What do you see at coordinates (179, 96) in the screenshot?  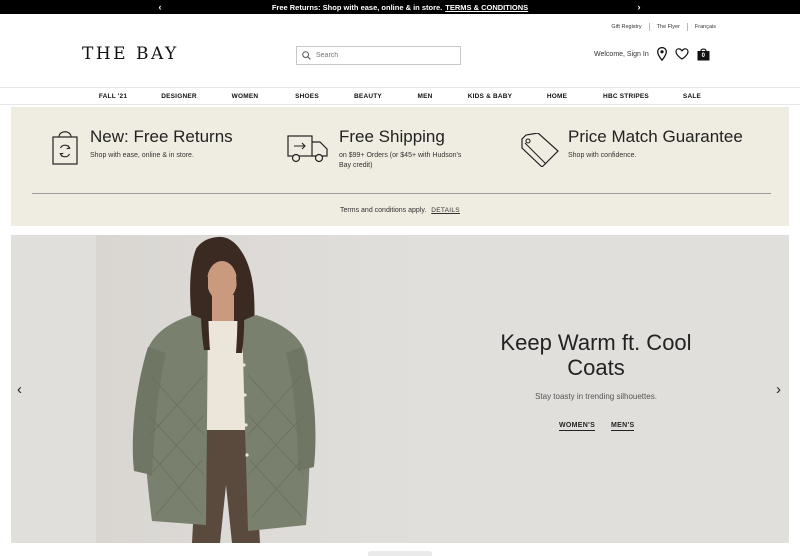 I see `nav-item-designer: DESIGNER` at bounding box center [179, 96].